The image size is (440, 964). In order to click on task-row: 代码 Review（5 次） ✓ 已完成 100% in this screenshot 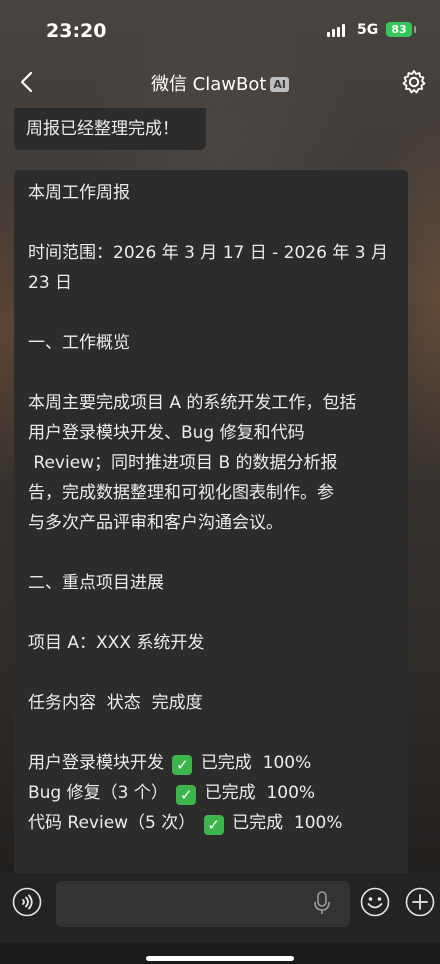, I will do `click(211, 823)`.